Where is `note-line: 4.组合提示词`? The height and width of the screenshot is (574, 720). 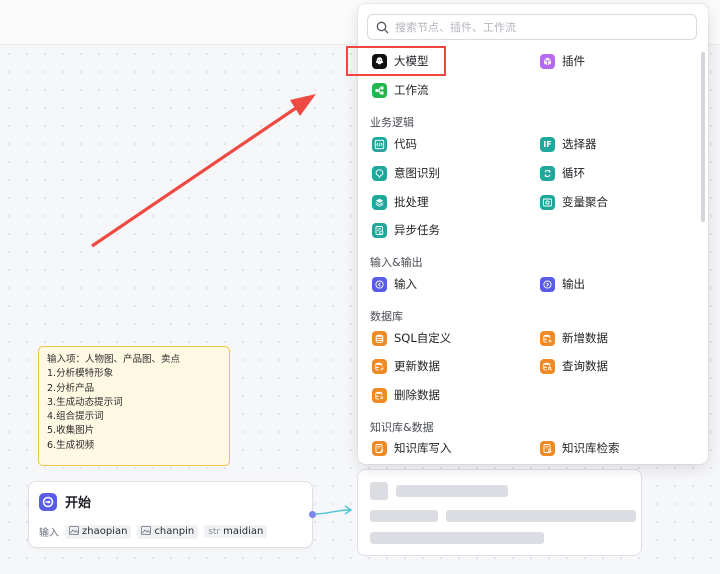
note-line: 4.组合提示词 is located at coordinates (75, 417).